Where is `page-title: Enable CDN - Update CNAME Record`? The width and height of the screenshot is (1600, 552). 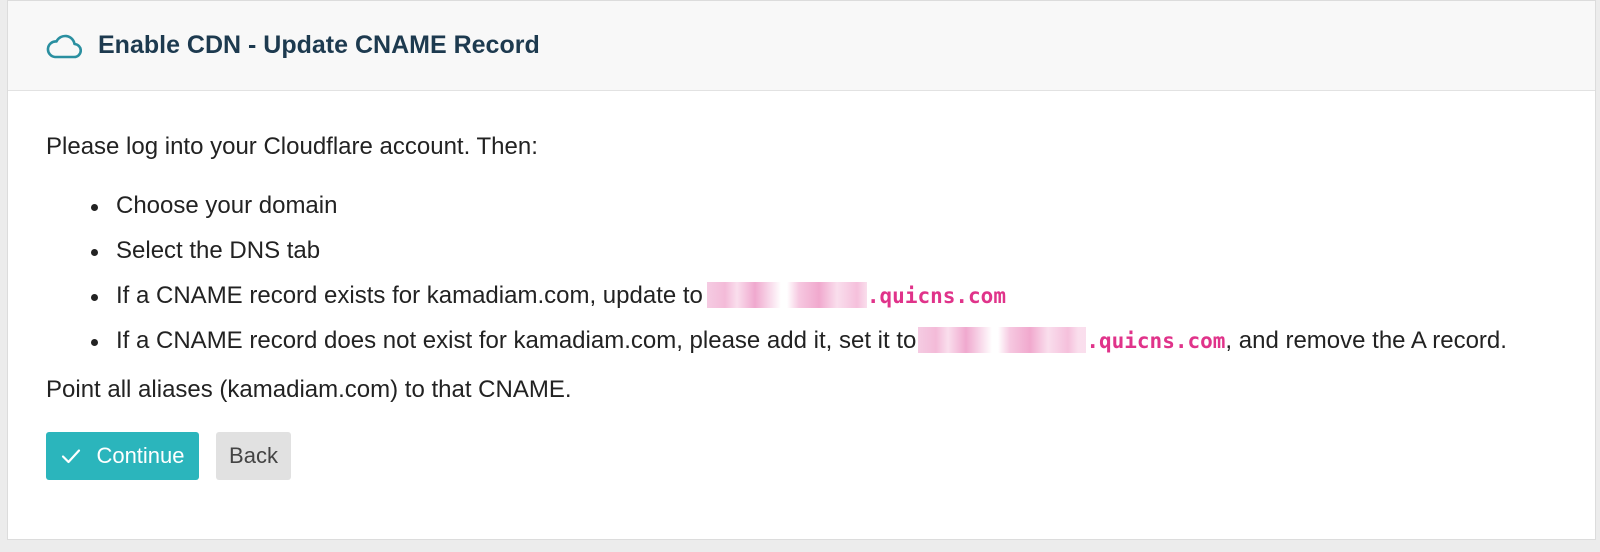 page-title: Enable CDN - Update CNAME Record is located at coordinates (319, 45).